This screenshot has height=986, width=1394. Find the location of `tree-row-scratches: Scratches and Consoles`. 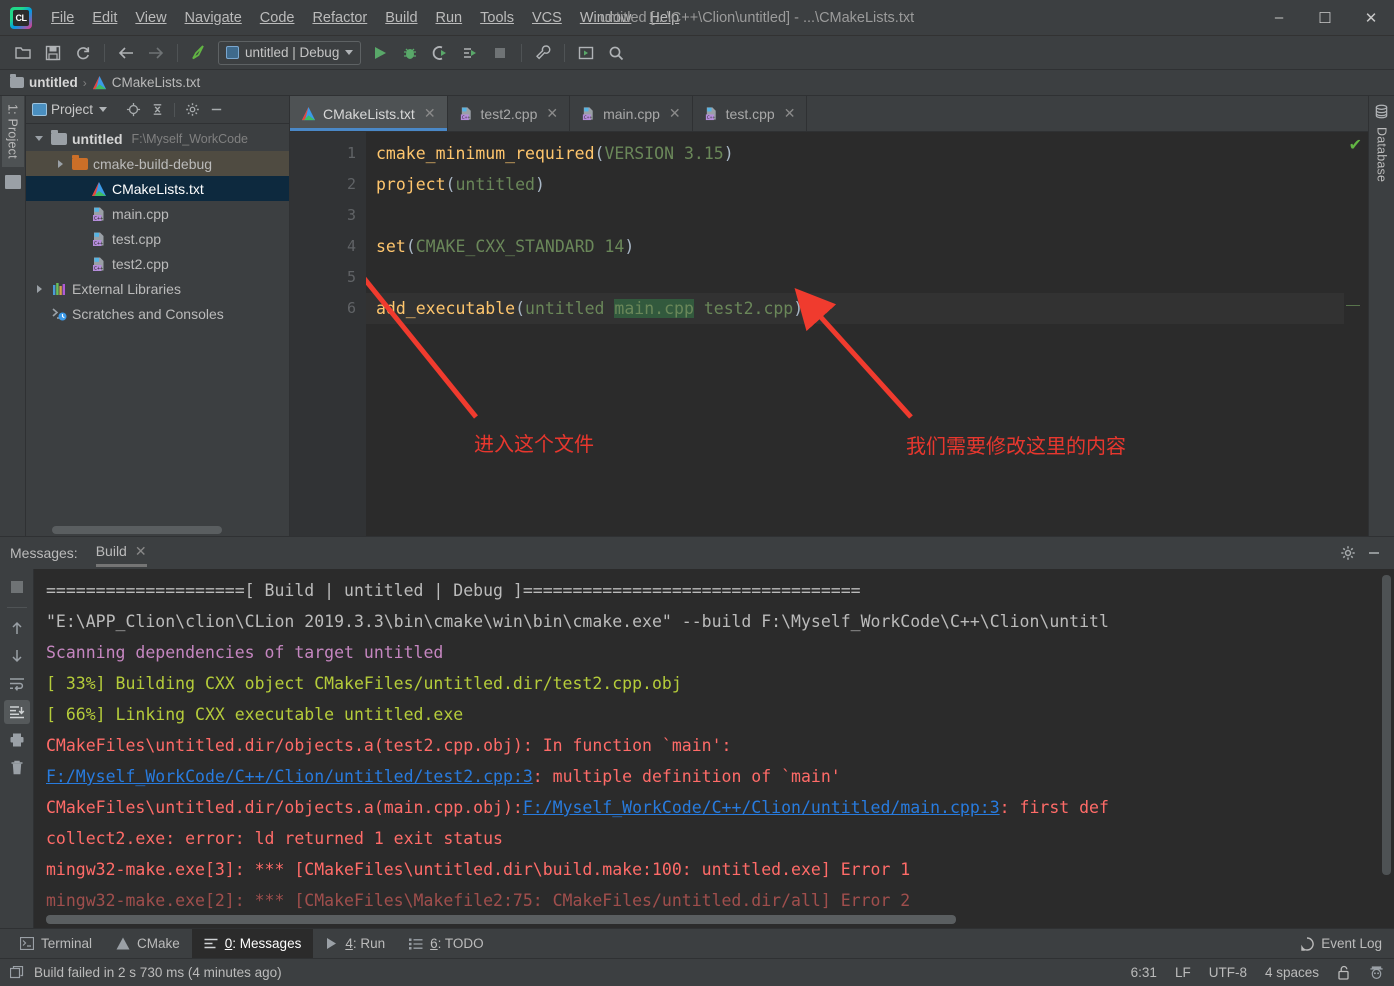

tree-row-scratches: Scratches and Consoles is located at coordinates (157, 313).